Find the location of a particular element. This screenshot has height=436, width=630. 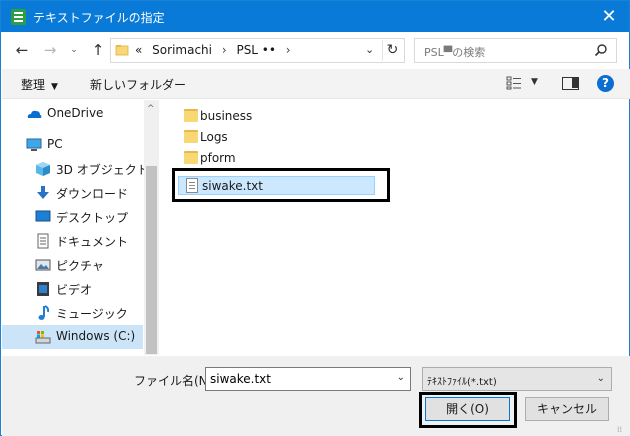

nav-item-label: Windows (C:) is located at coordinates (96, 336).